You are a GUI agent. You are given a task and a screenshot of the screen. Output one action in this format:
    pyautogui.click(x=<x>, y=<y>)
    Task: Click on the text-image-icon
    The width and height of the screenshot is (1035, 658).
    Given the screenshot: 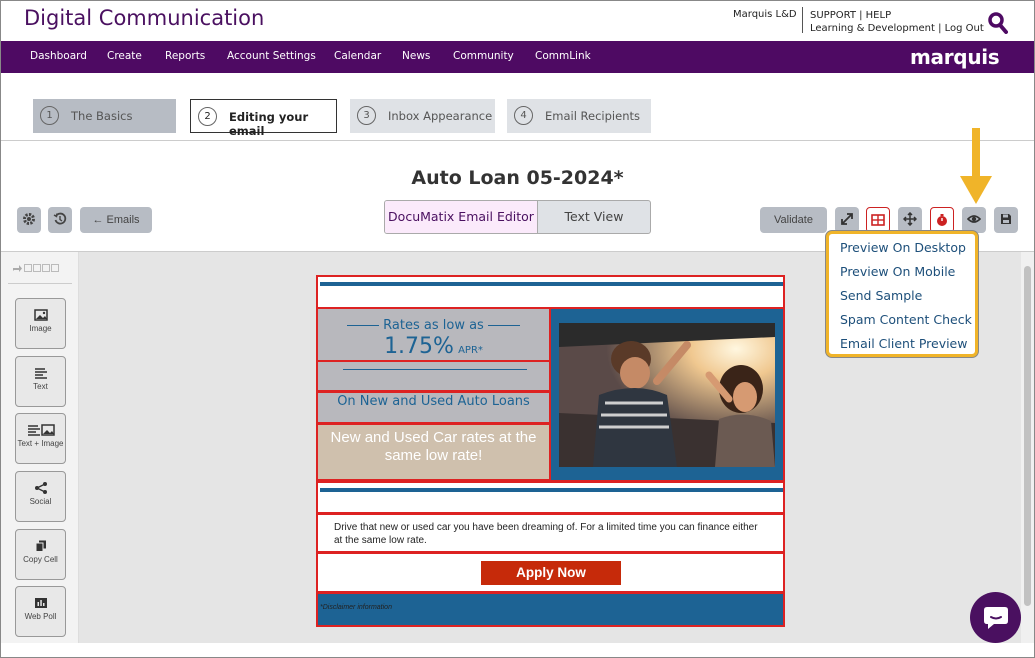 What is the action you would take?
    pyautogui.click(x=41, y=430)
    